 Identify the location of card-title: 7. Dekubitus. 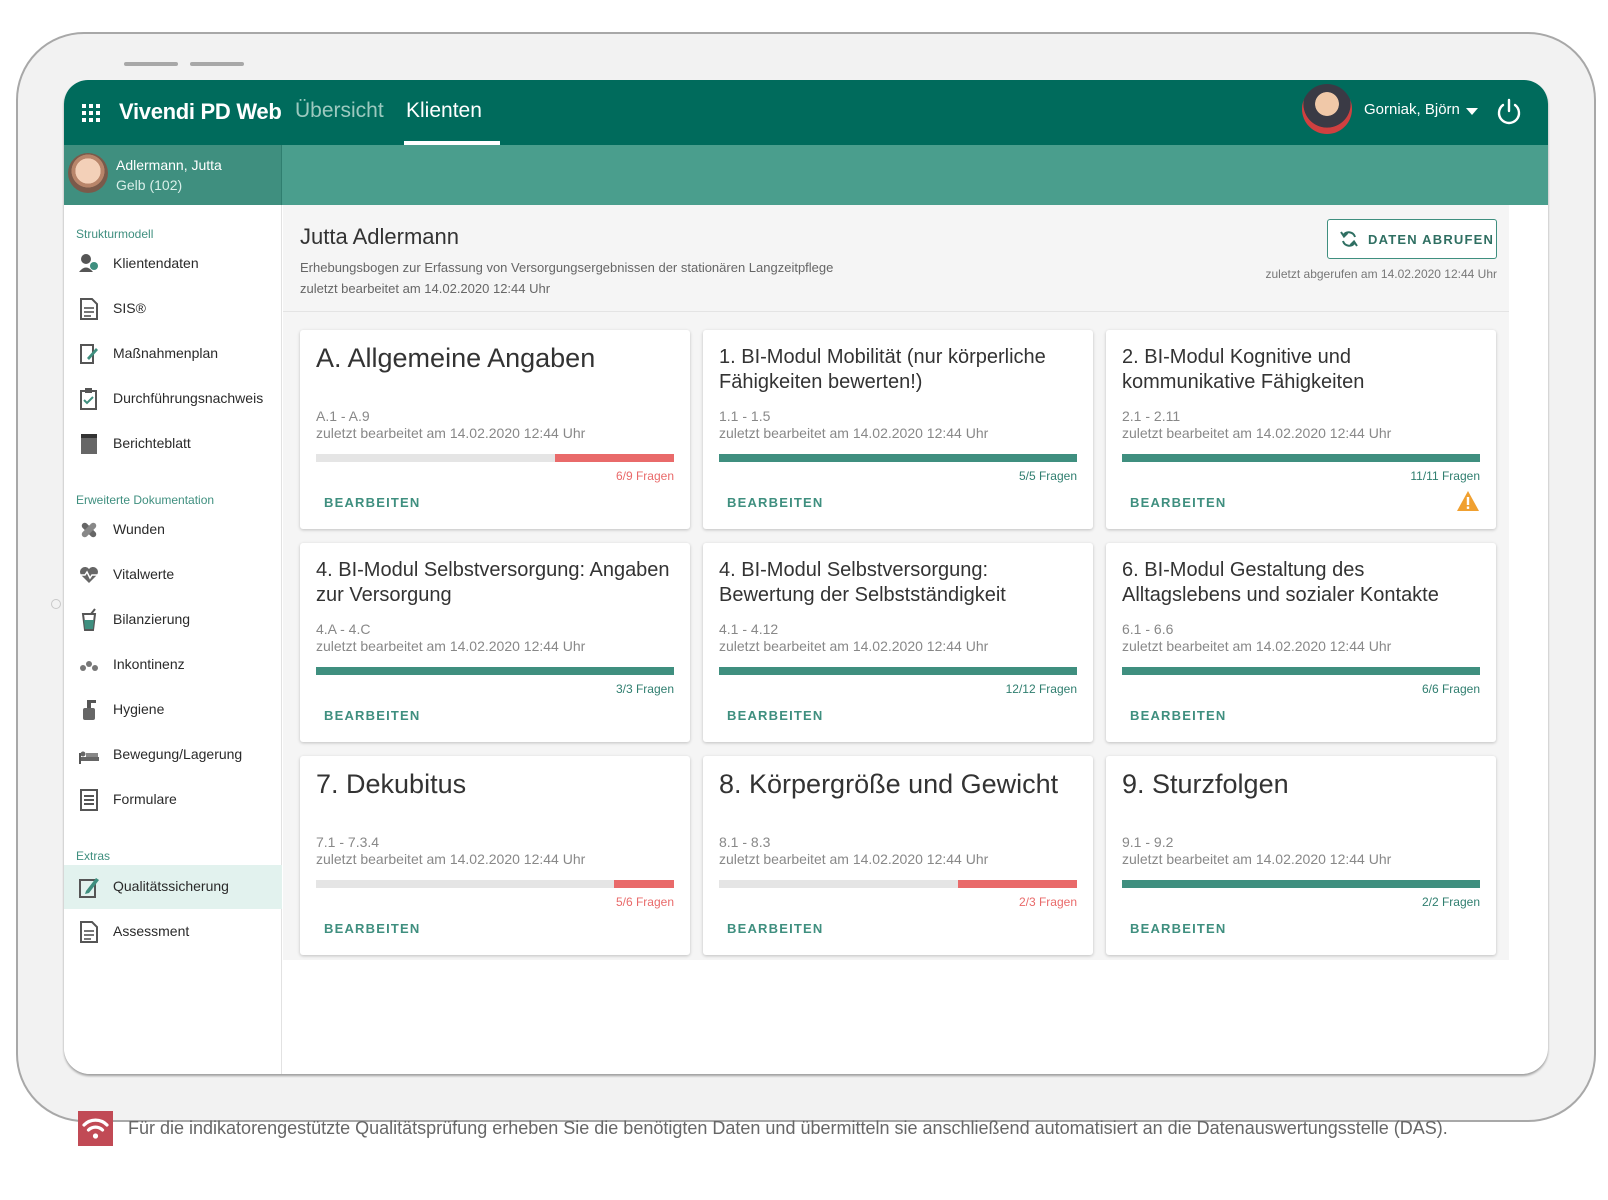
(391, 784).